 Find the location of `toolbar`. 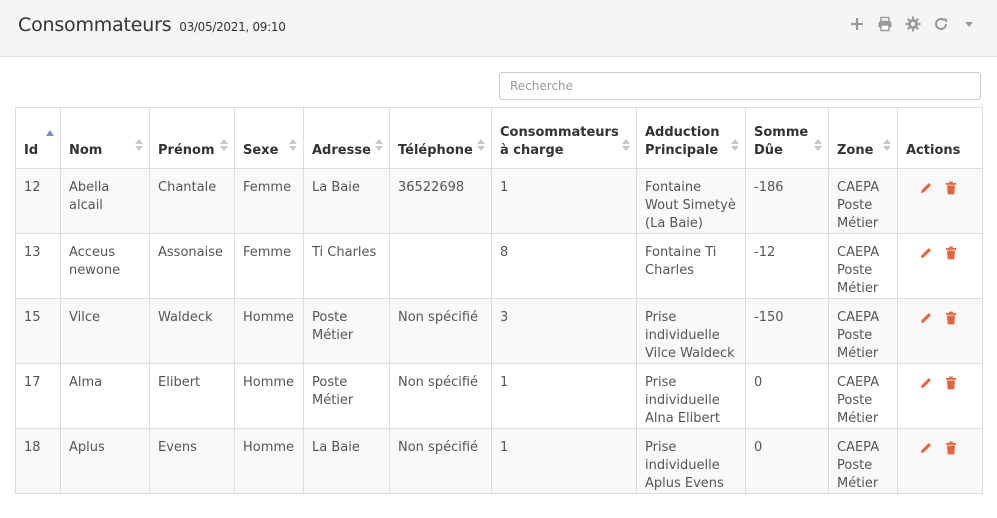

toolbar is located at coordinates (913, 24).